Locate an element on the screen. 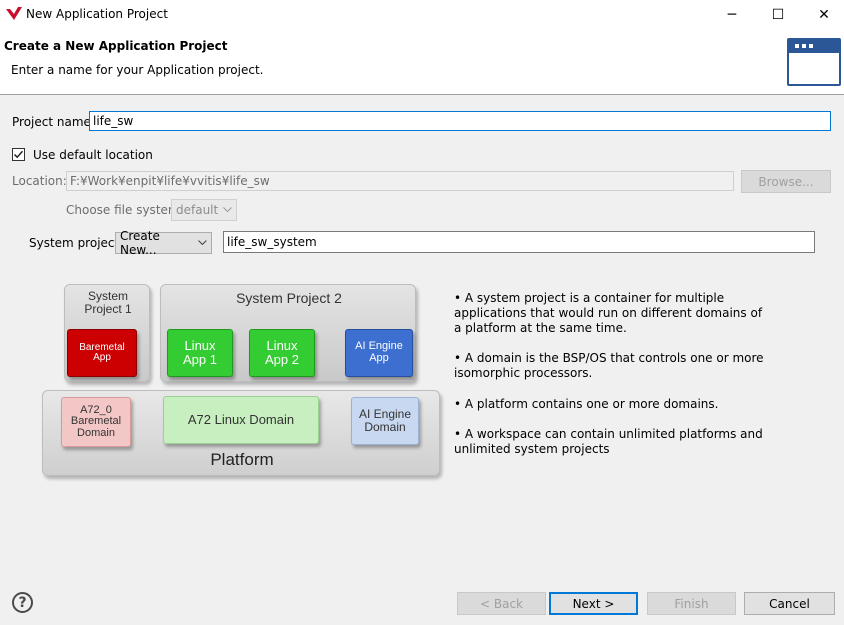  file-system-value: default is located at coordinates (197, 210).